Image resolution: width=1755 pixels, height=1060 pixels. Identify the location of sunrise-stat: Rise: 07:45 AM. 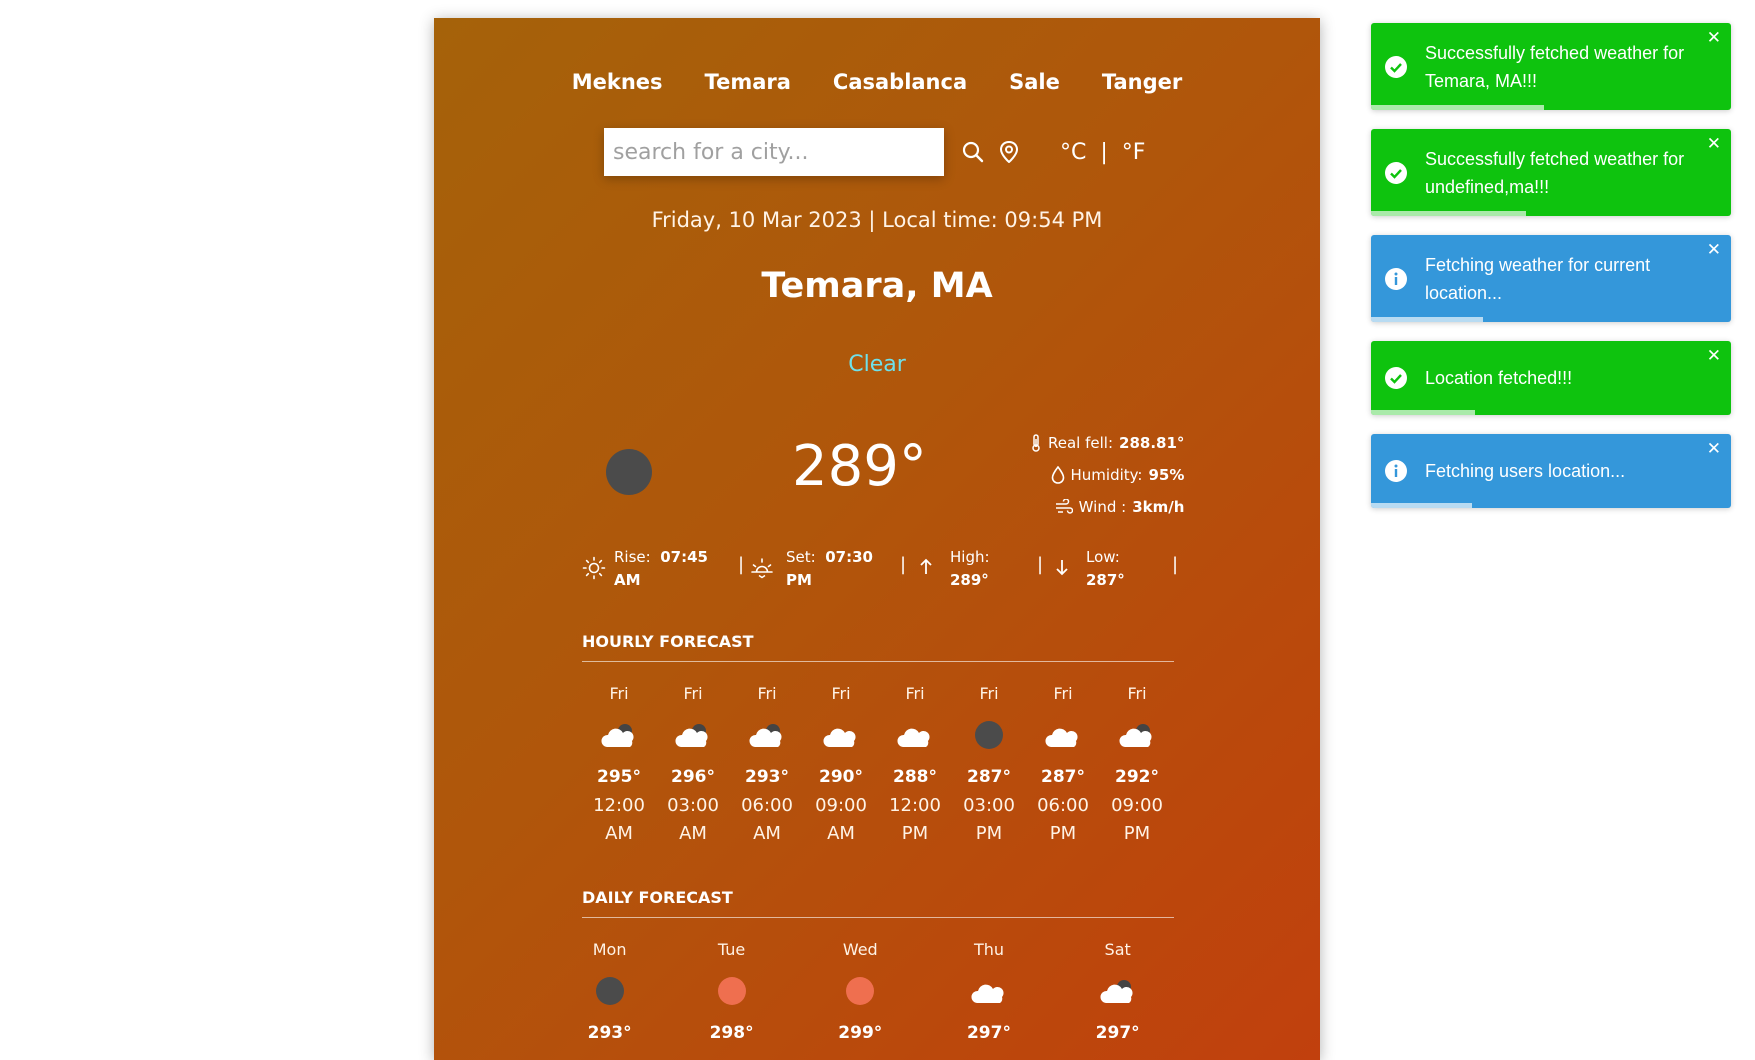
(645, 569).